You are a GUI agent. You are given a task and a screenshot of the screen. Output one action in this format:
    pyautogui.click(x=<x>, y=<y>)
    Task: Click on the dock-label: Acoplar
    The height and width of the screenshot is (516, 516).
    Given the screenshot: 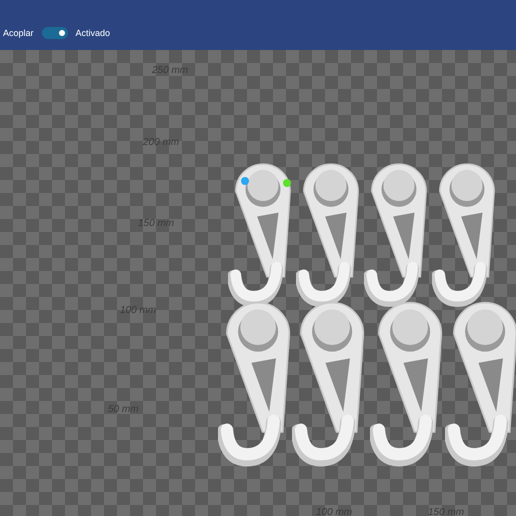 What is the action you would take?
    pyautogui.click(x=18, y=33)
    